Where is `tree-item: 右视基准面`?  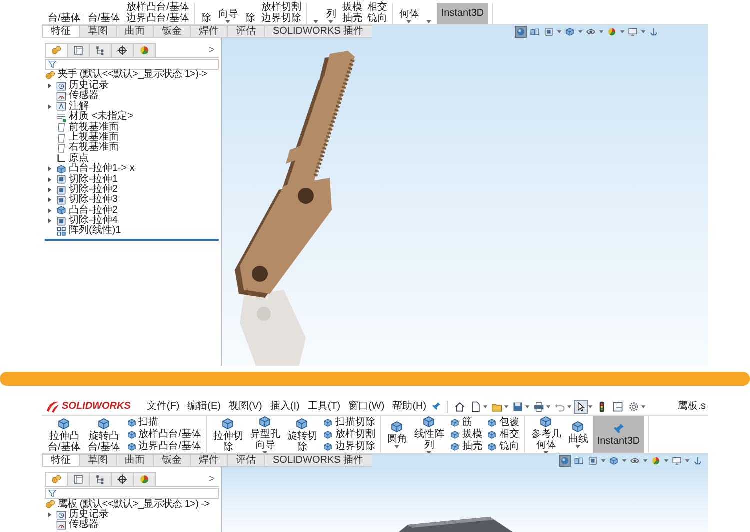
tree-item: 右视基准面 is located at coordinates (132, 148).